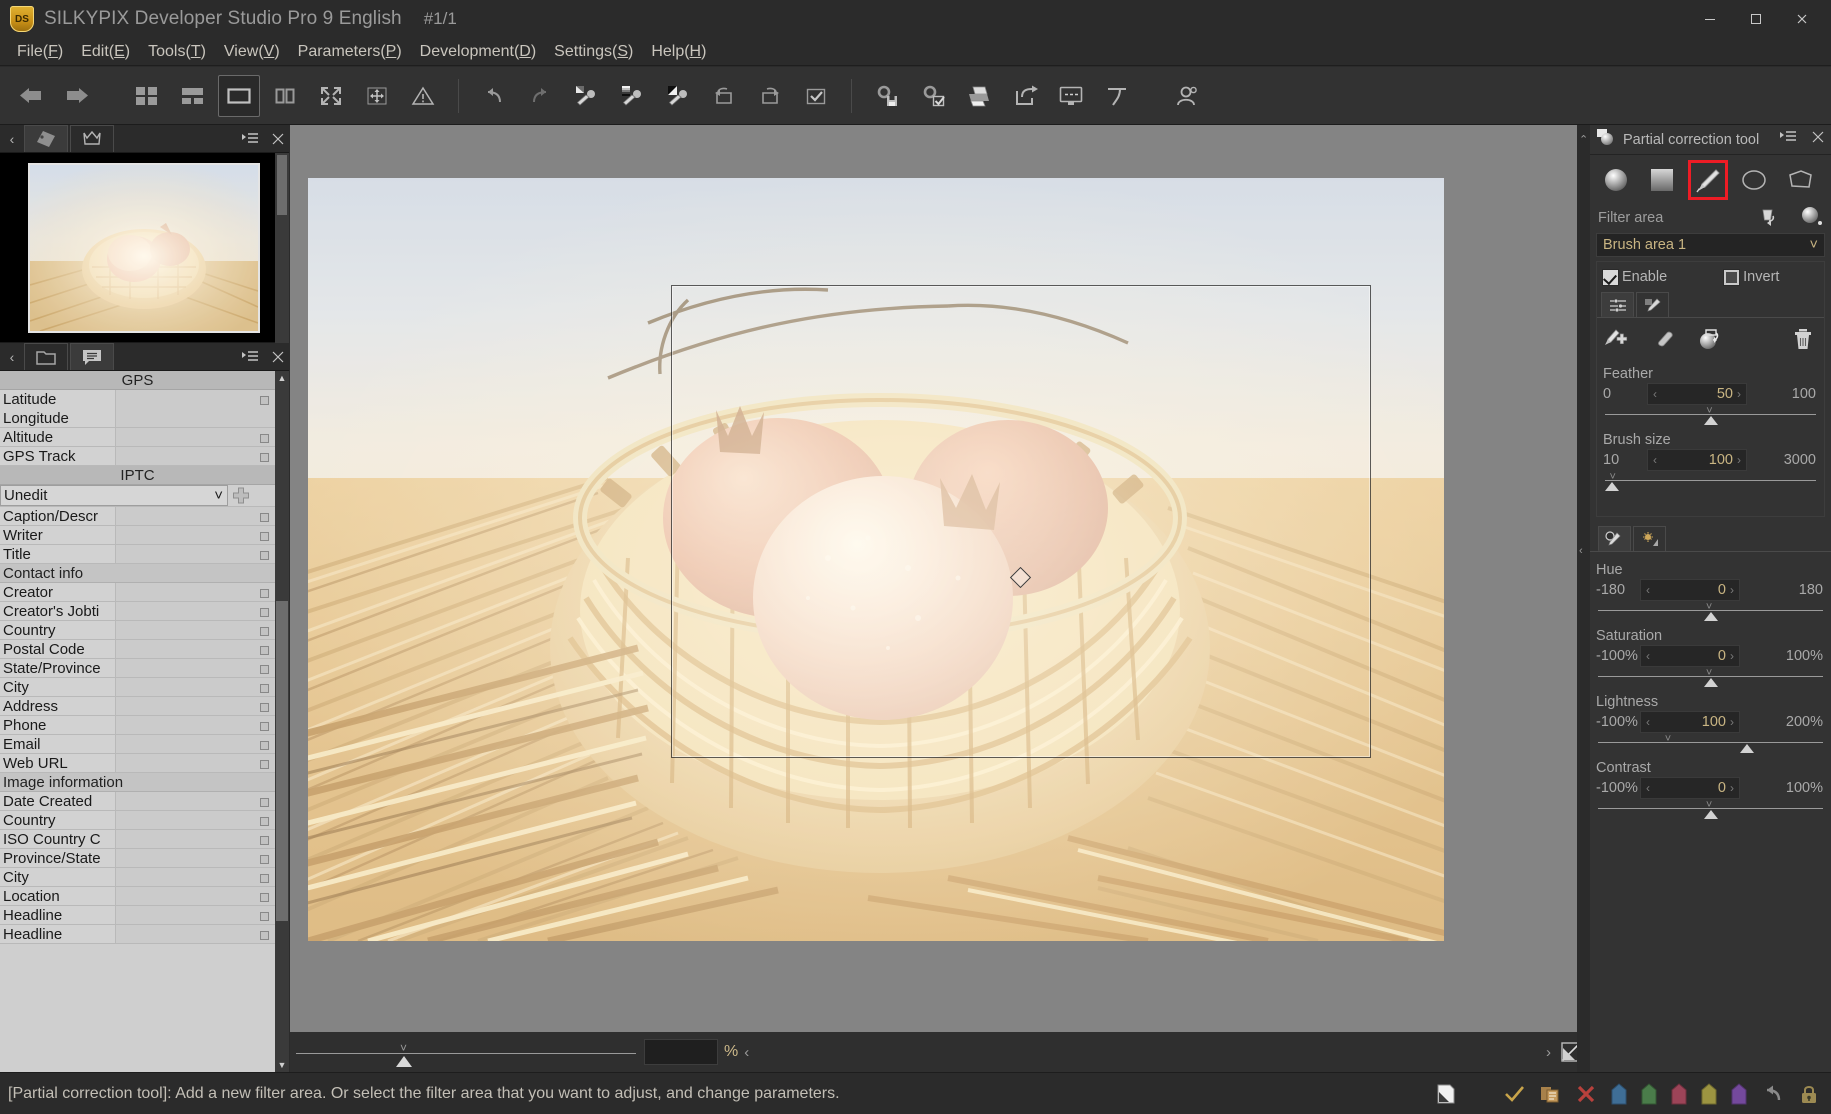 The image size is (1831, 1114). Describe the element at coordinates (632, 96) in the screenshot. I see `gray-balance-dropper-button` at that location.